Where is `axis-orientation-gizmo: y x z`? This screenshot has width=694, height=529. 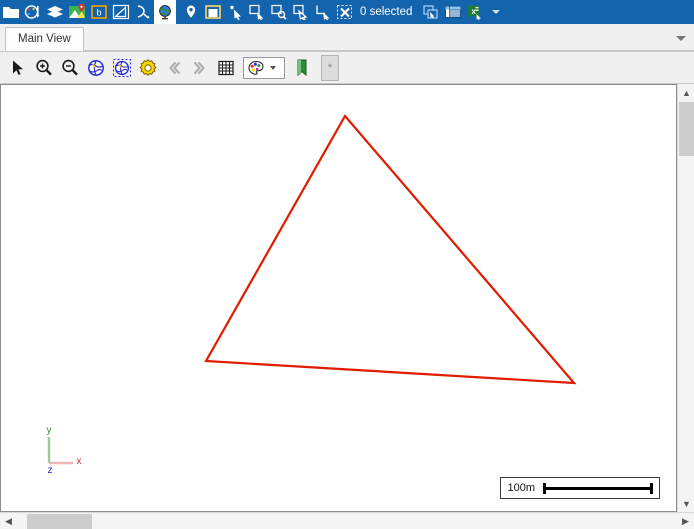
axis-orientation-gizmo: y x z is located at coordinates (61, 447).